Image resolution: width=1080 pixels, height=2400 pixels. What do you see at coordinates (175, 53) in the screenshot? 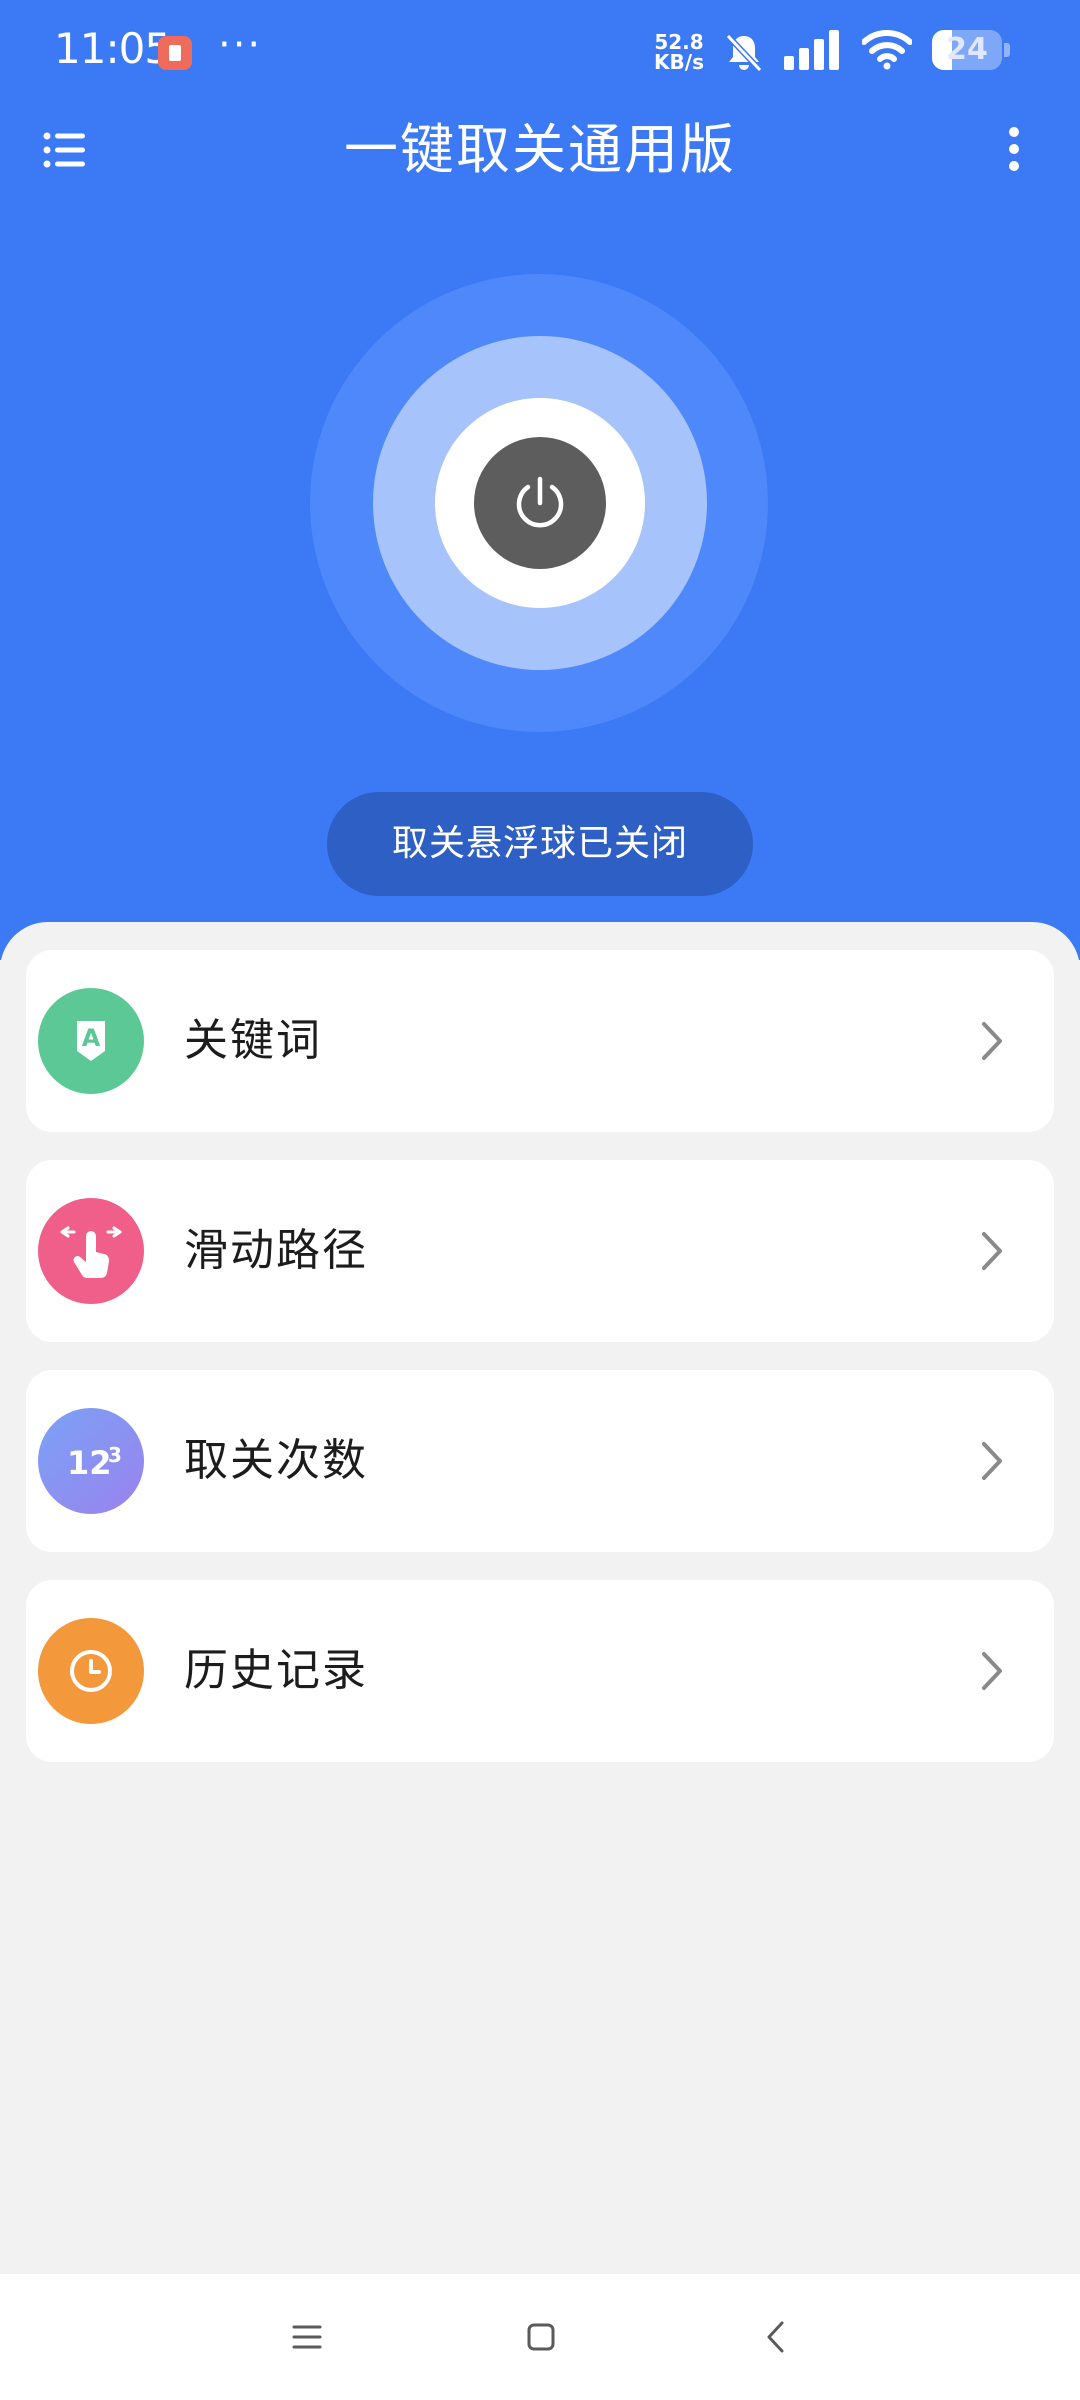
I see `app-notification-icon` at bounding box center [175, 53].